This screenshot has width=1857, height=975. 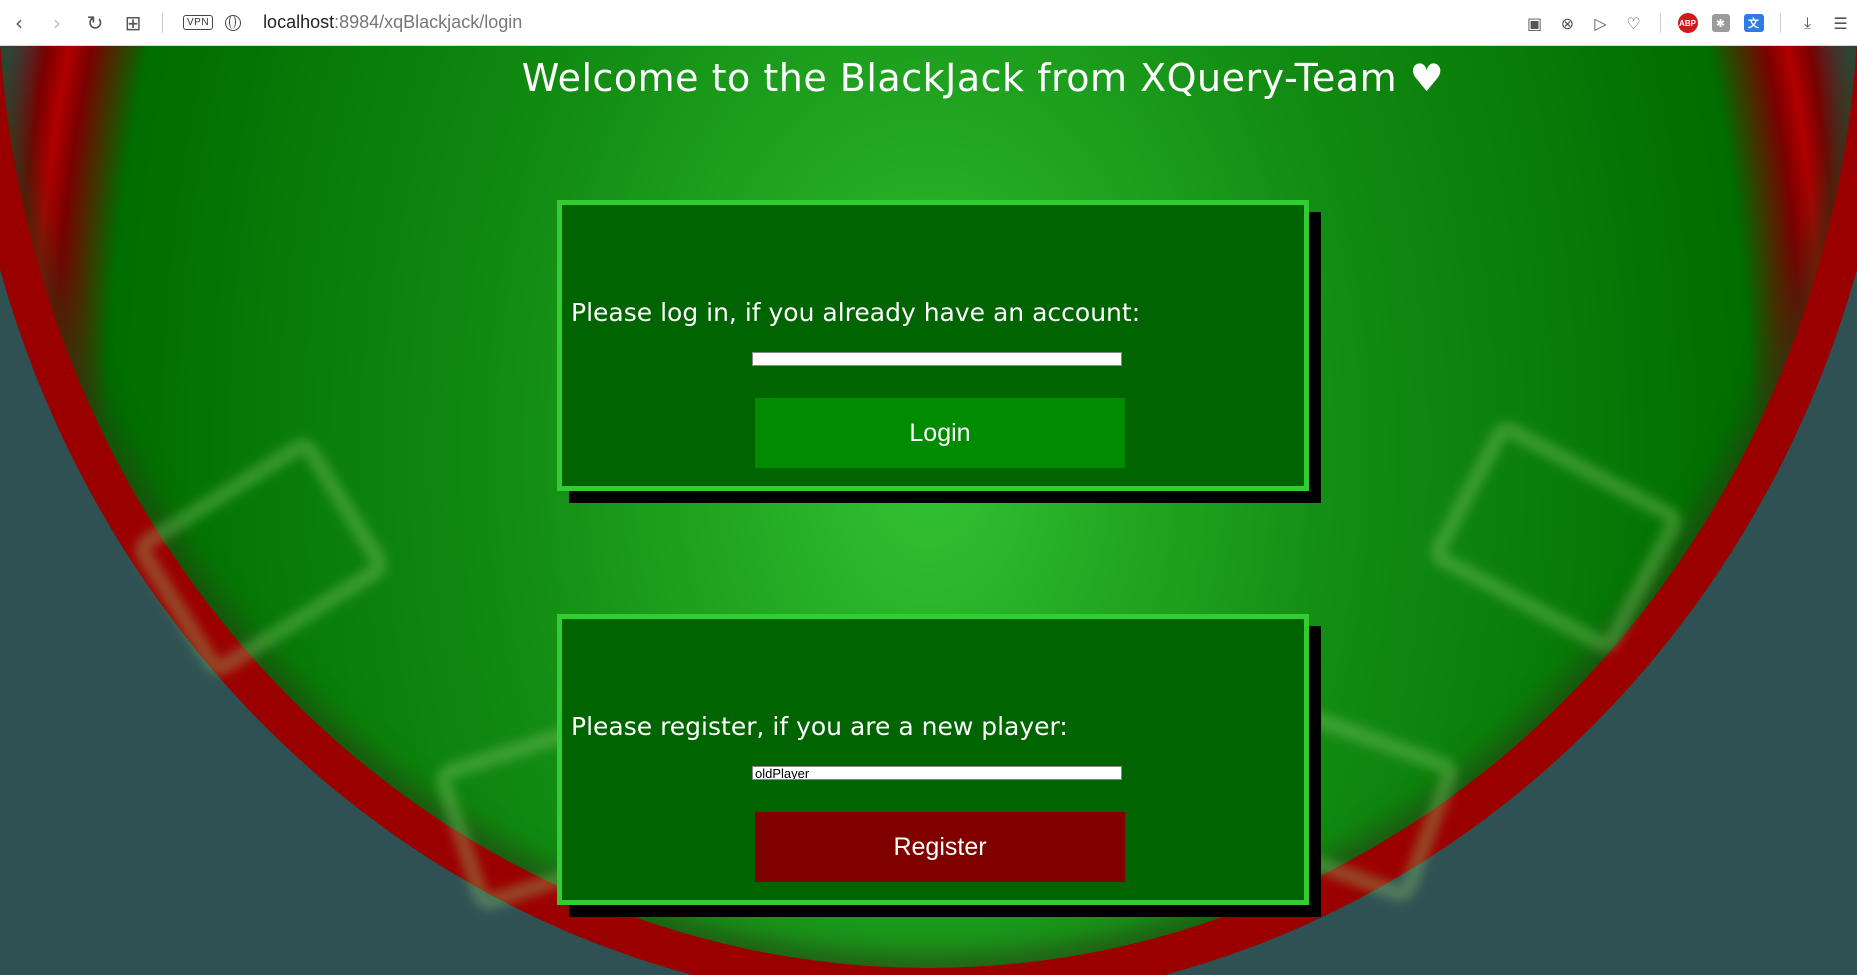 What do you see at coordinates (940, 847) in the screenshot?
I see `register-button: Register` at bounding box center [940, 847].